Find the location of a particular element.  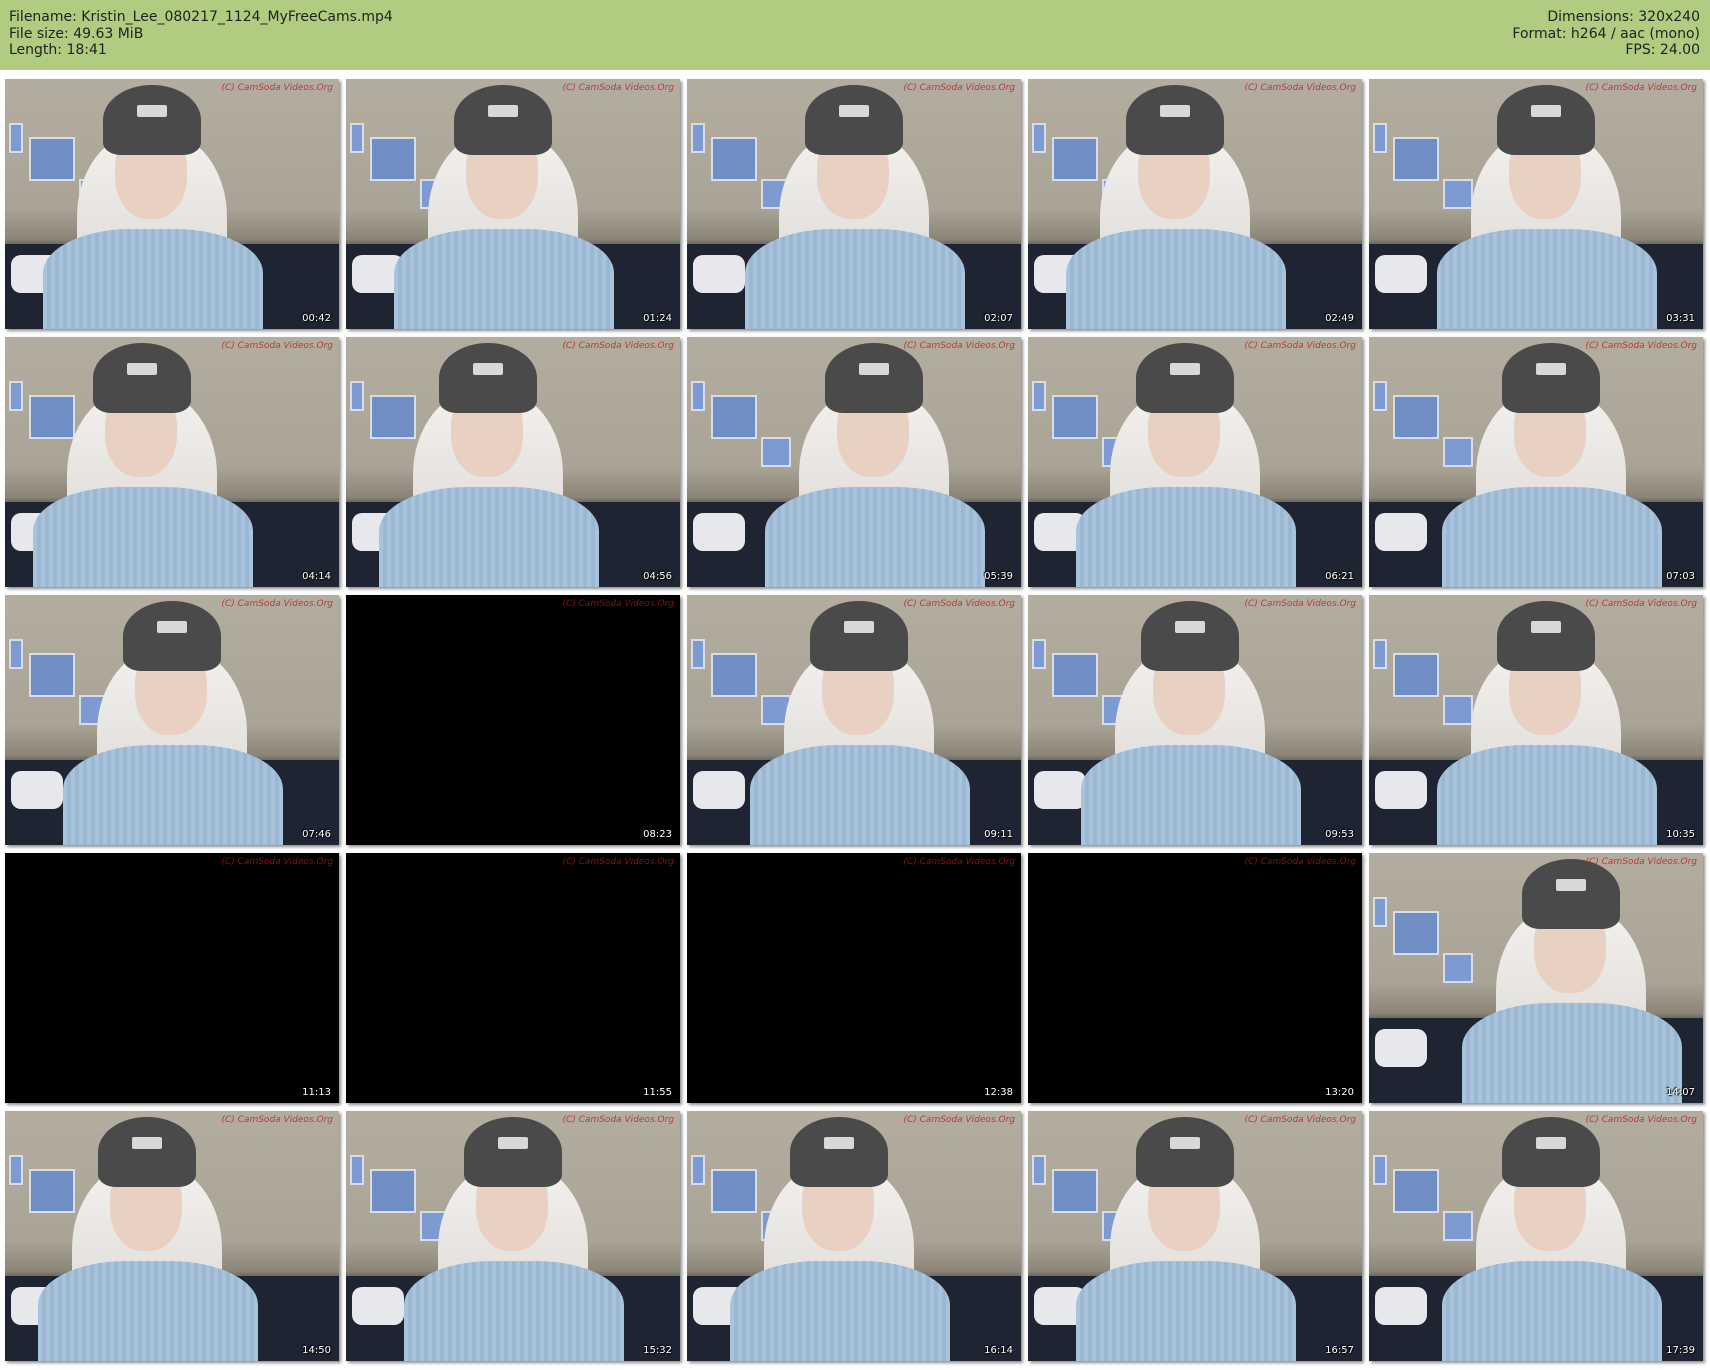

thumbnail-frame: (C) CamSoda Videos.Org 07:46 is located at coordinates (172, 720).